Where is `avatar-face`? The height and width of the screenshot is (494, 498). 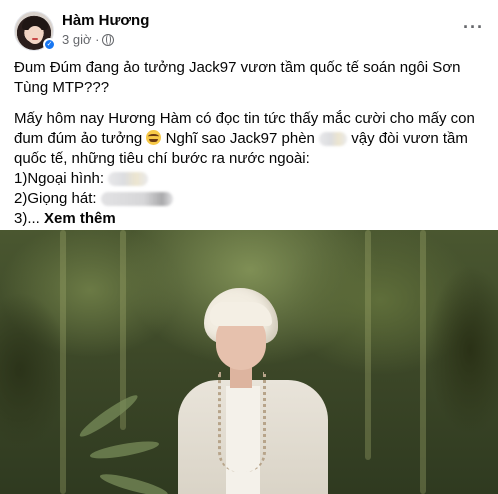 avatar-face is located at coordinates (35, 35).